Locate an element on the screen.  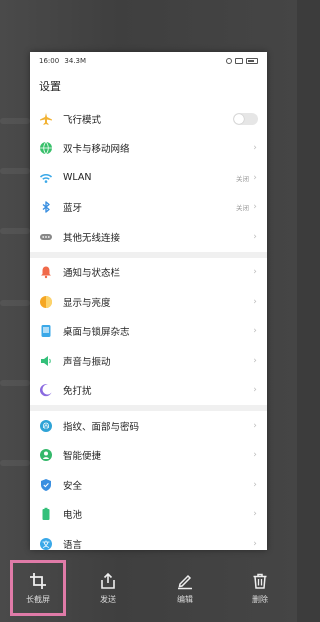
alarm-icon is located at coordinates (229, 61).